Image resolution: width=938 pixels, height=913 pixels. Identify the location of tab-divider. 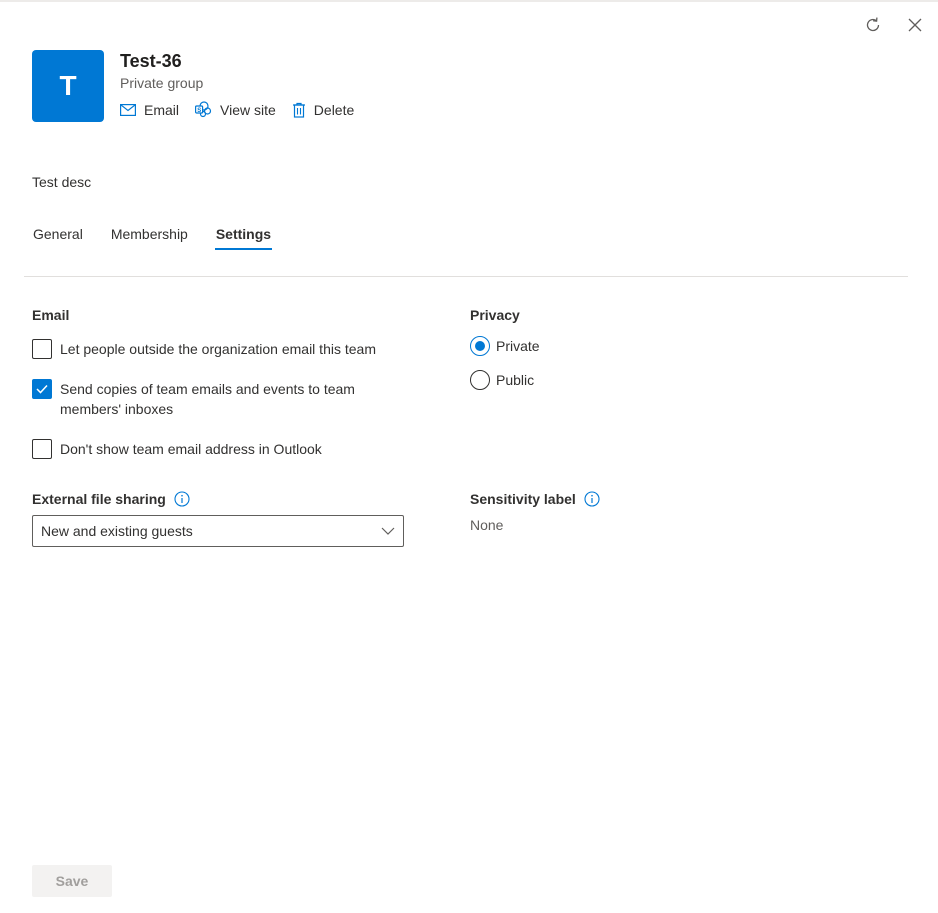
(466, 276).